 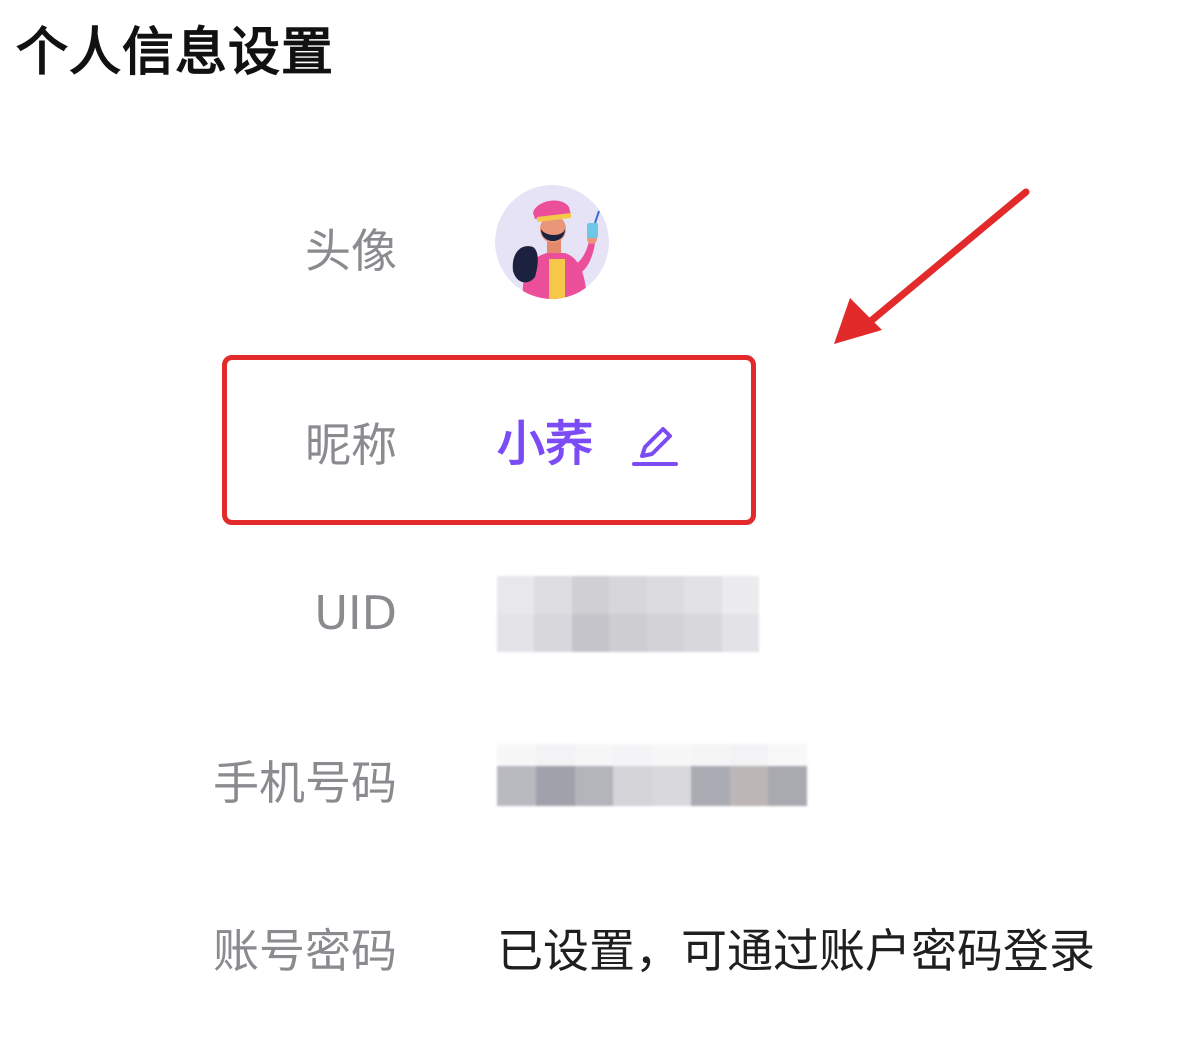 What do you see at coordinates (655, 445) in the screenshot?
I see `pencil-edit-icon` at bounding box center [655, 445].